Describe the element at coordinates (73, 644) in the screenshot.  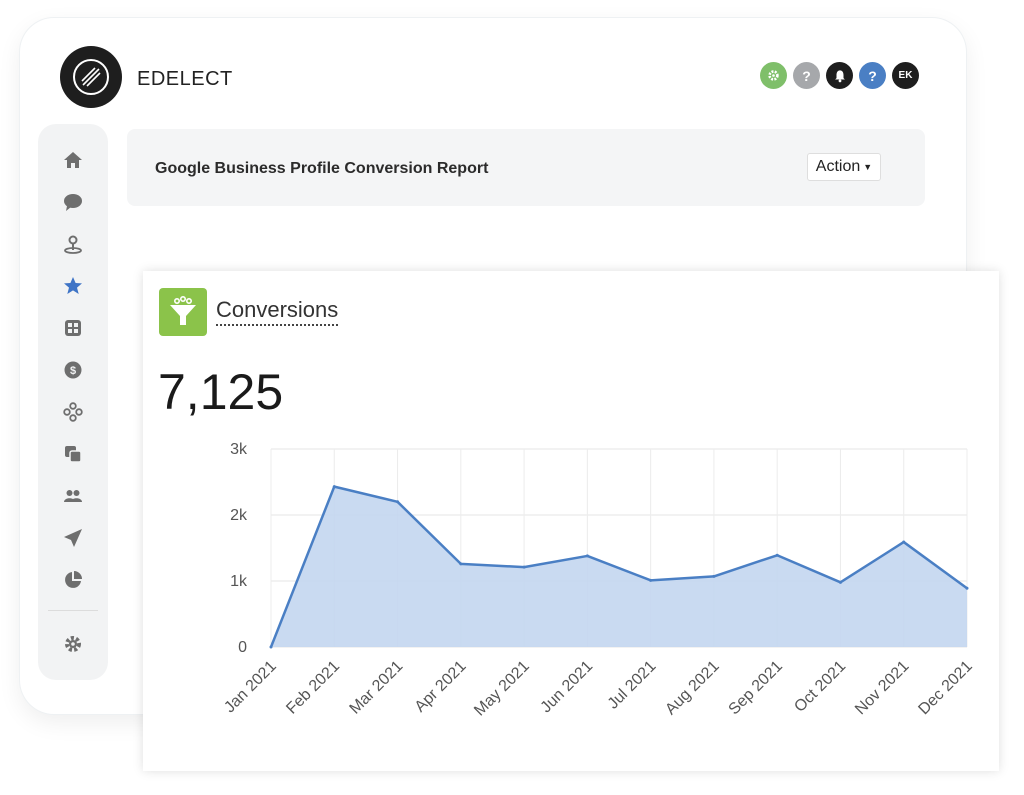
I see `gear-icon` at that location.